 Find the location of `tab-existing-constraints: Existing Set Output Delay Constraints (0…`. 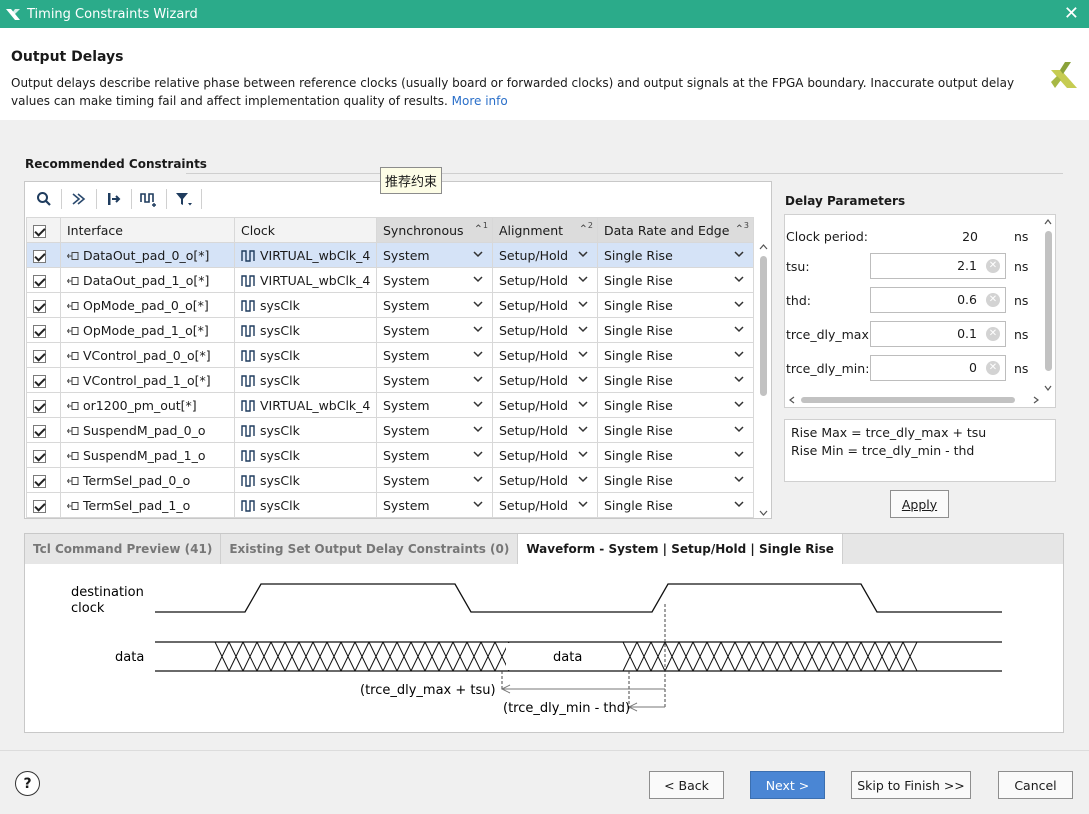

tab-existing-constraints: Existing Set Output Delay Constraints (0… is located at coordinates (370, 549).